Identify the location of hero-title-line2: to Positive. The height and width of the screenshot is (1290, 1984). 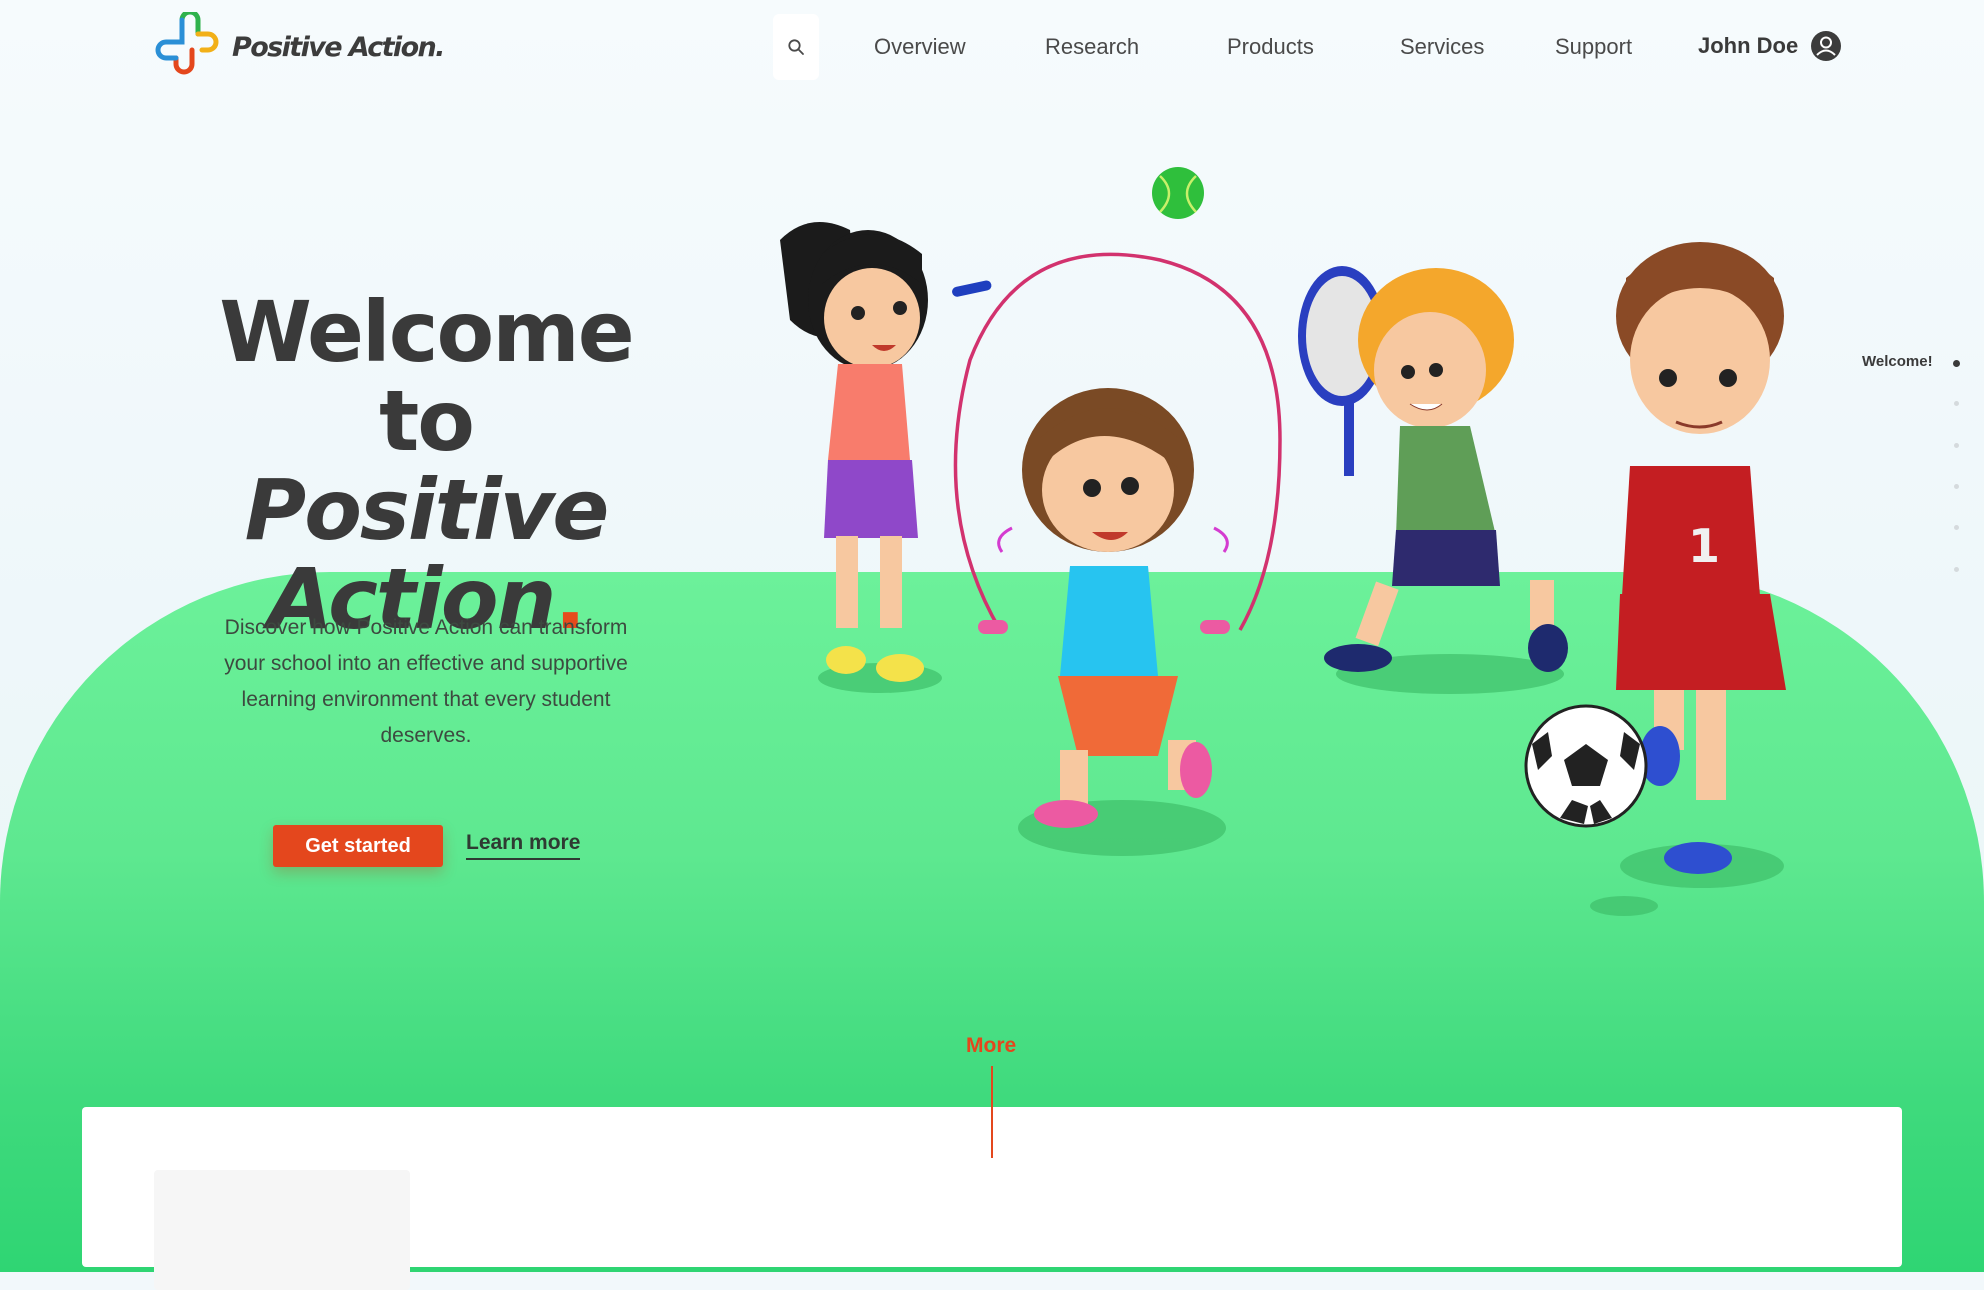
(427, 465).